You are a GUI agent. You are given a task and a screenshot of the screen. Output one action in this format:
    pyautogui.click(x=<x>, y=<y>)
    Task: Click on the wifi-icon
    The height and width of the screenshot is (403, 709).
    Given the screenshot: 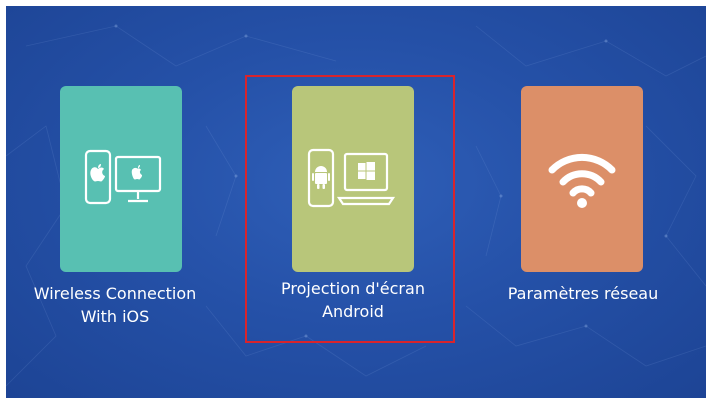 What is the action you would take?
    pyautogui.click(x=582, y=179)
    